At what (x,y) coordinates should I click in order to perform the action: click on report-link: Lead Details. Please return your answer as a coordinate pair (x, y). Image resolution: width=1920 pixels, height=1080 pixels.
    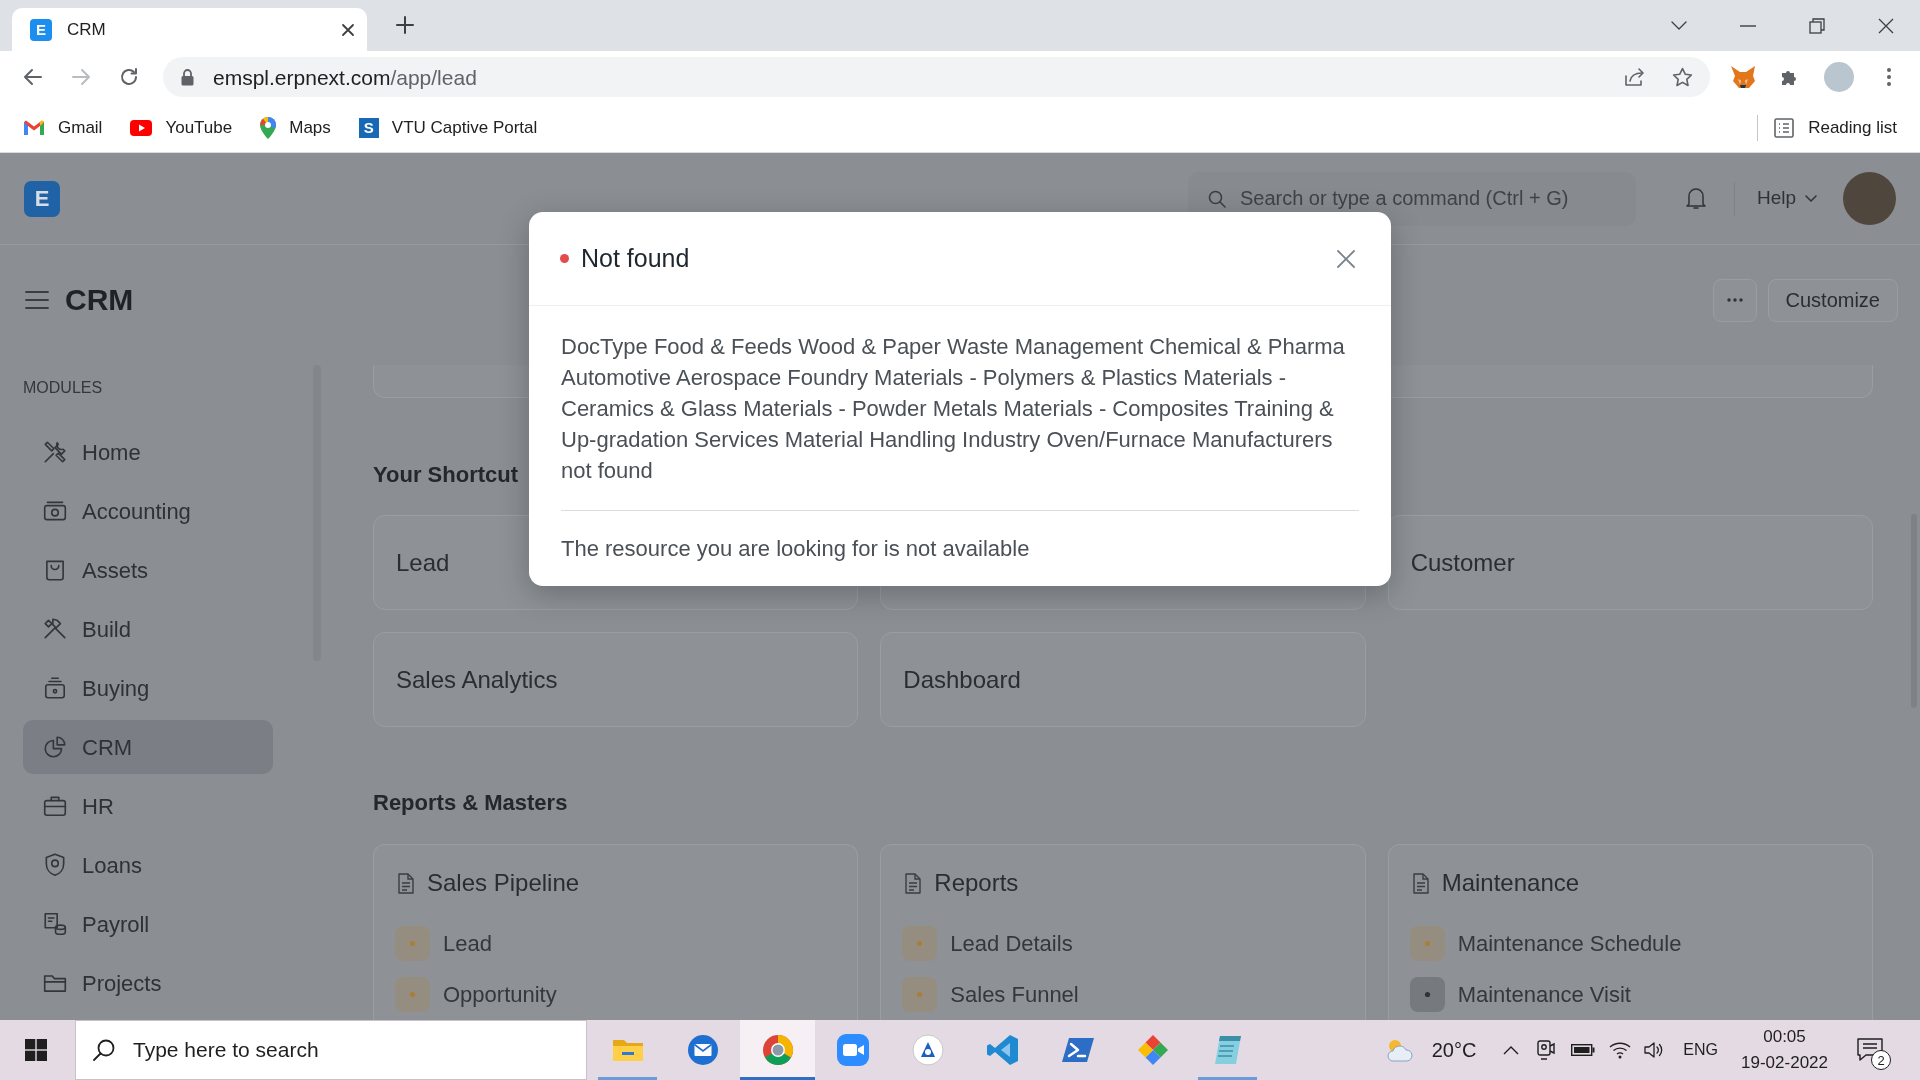
    Looking at the image, I should click on (987, 943).